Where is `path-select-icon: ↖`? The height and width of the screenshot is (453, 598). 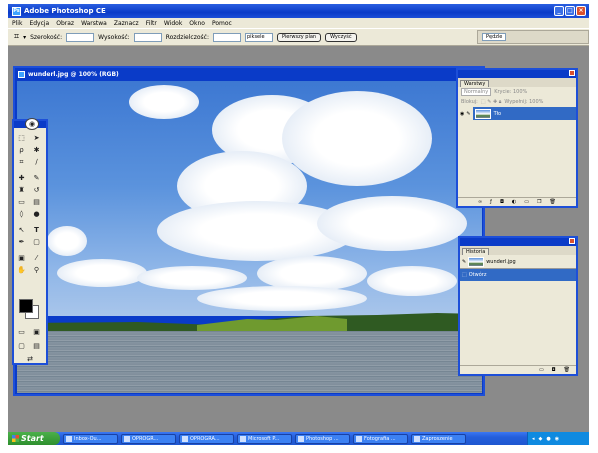
path-select-icon: ↖ is located at coordinates (21, 230).